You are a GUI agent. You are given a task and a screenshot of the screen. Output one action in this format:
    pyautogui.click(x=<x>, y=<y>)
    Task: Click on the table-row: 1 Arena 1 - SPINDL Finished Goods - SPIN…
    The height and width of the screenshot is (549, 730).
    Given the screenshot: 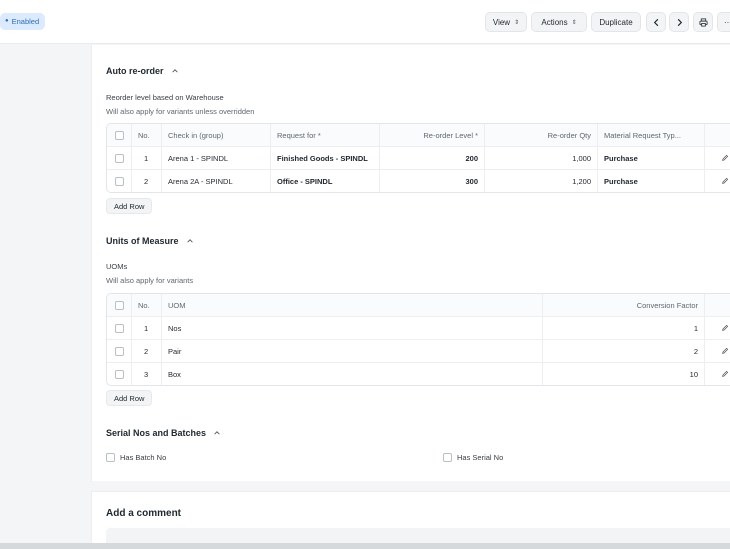 What is the action you would take?
    pyautogui.click(x=418, y=158)
    